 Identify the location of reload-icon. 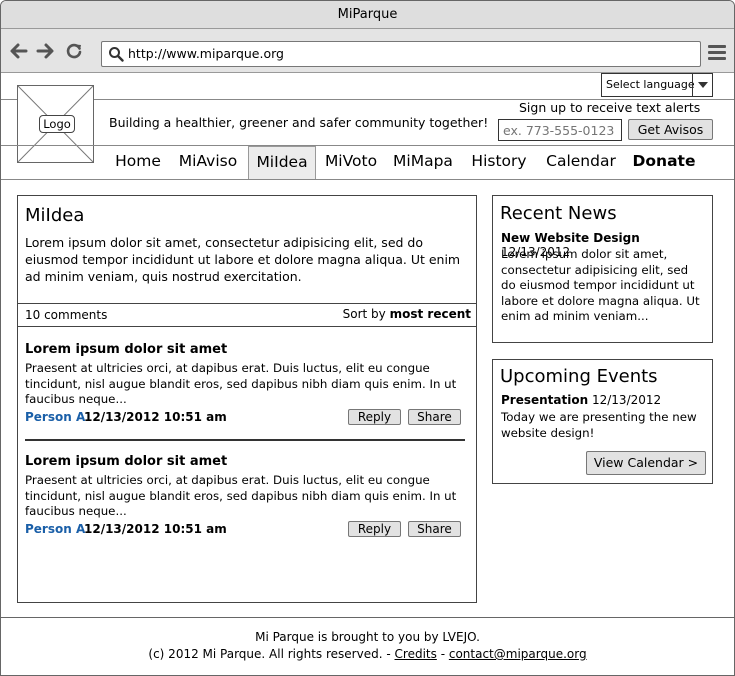
(74, 51).